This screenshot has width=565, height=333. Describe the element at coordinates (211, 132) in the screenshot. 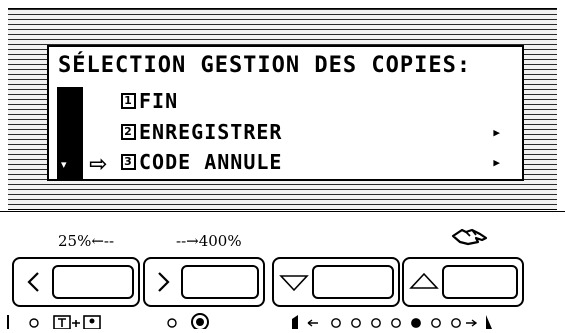

I see `menu-item-label: ENREGISTRER` at that location.